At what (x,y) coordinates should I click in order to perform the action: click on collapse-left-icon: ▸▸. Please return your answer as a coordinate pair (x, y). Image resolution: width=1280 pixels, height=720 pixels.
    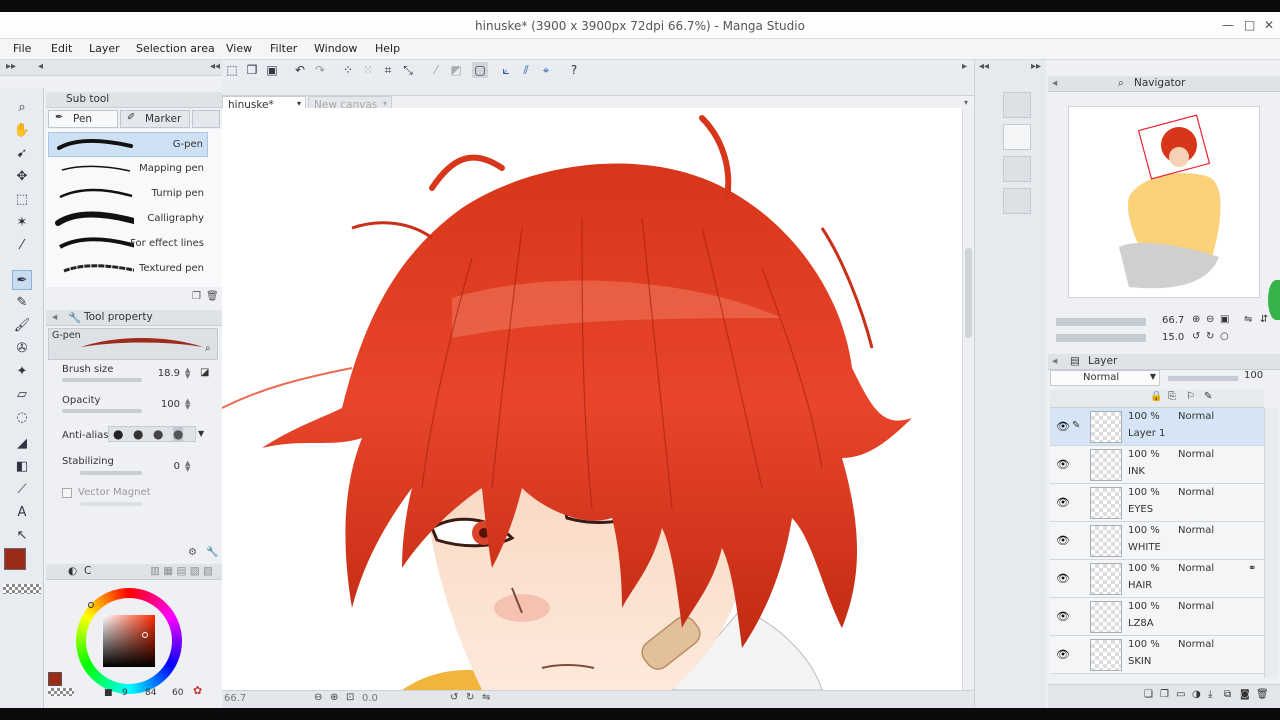
    Looking at the image, I should click on (11, 66).